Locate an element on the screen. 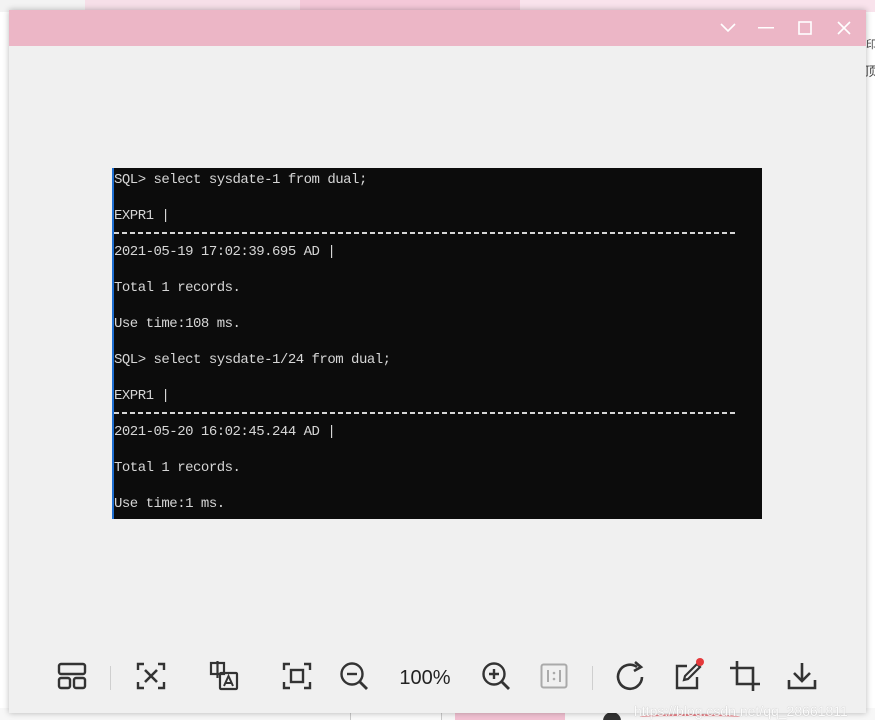  zoom-out-icon is located at coordinates (354, 678).